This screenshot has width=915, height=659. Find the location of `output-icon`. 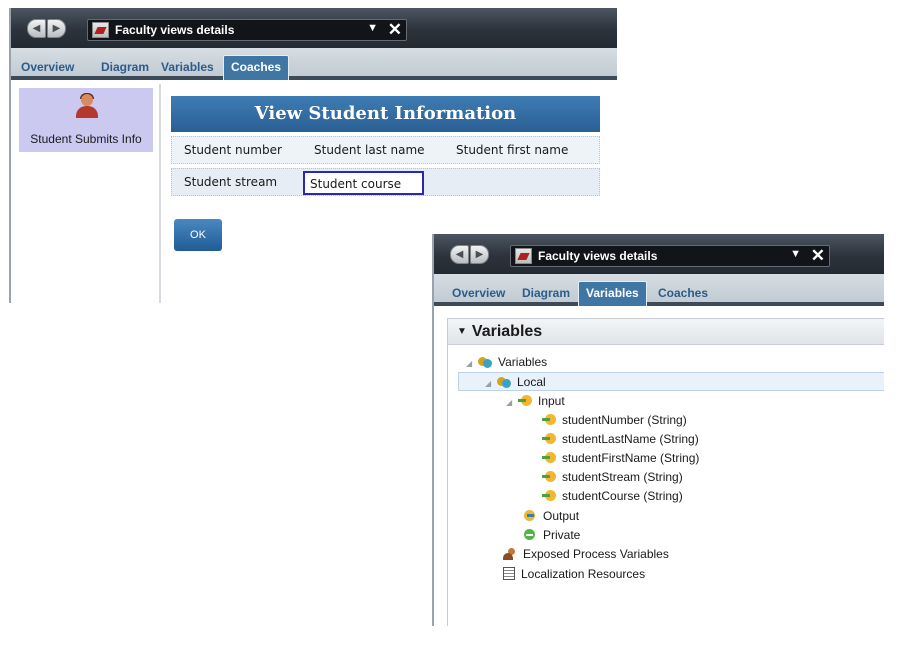

output-icon is located at coordinates (530, 516).